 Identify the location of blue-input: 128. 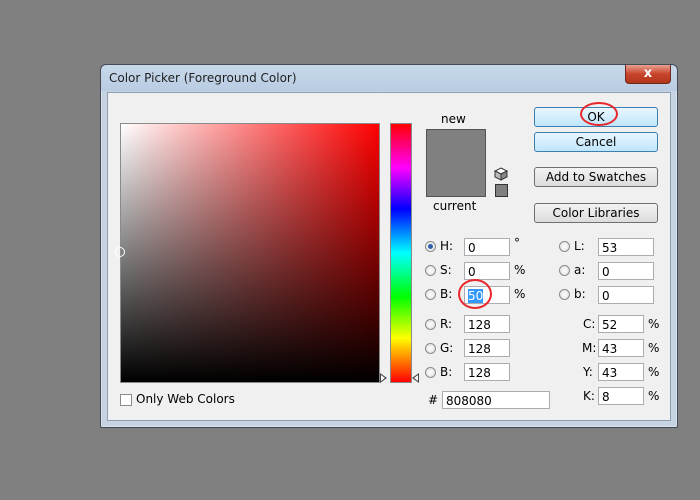
(487, 372).